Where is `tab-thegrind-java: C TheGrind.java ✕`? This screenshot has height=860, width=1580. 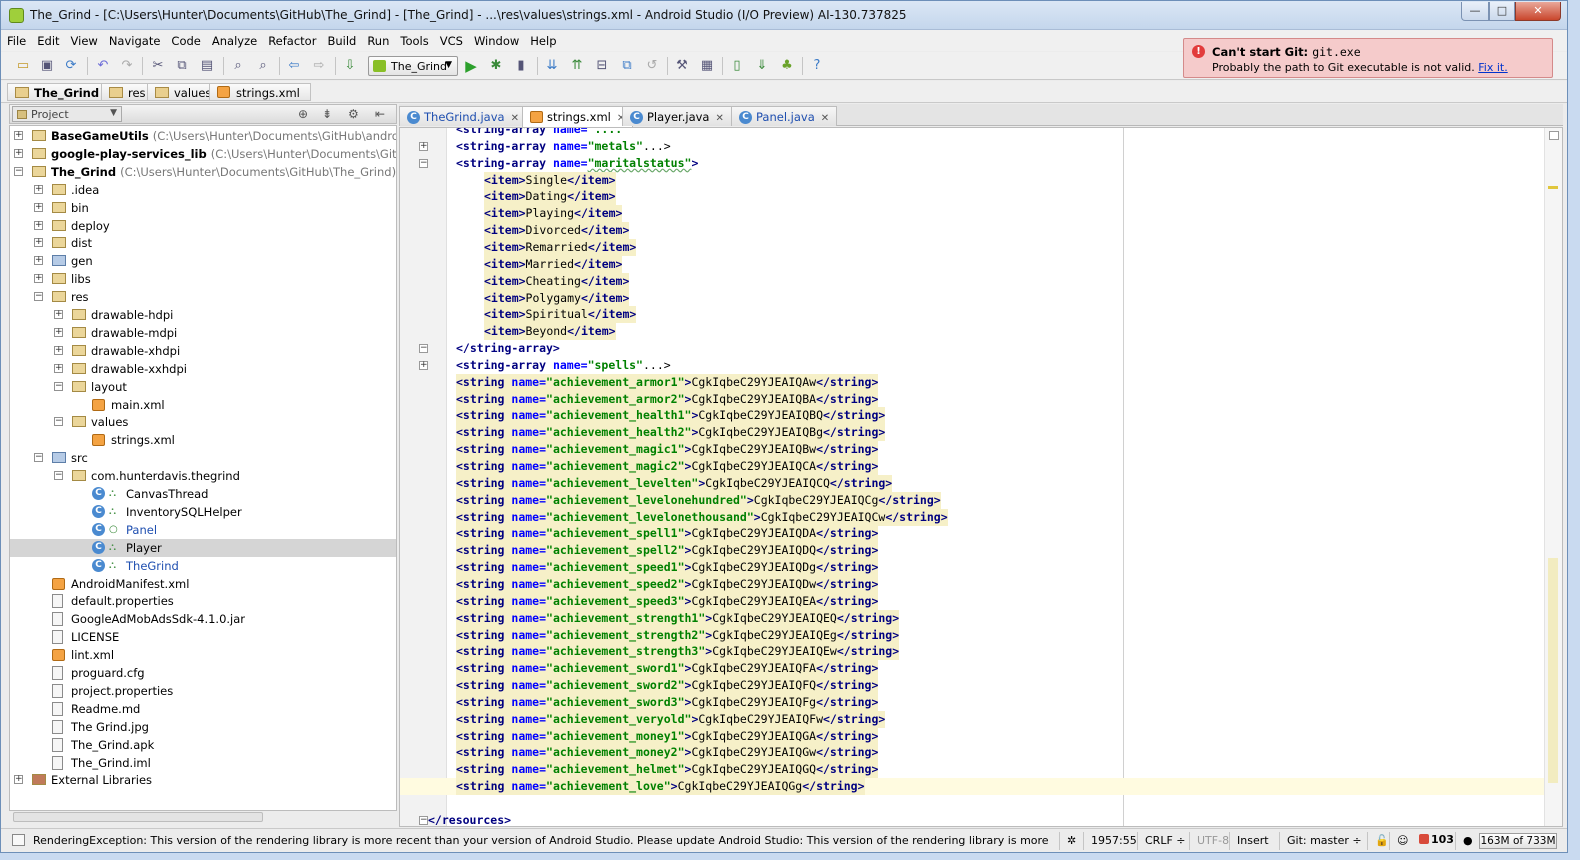 tab-thegrind-java: C TheGrind.java ✕ is located at coordinates (463, 116).